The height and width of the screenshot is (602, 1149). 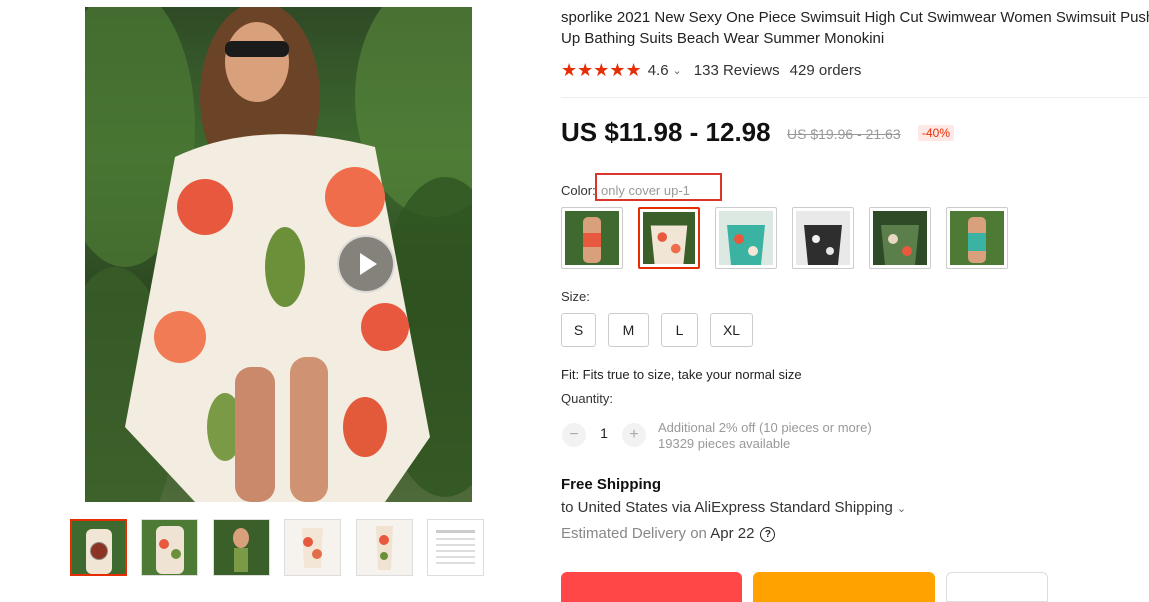 What do you see at coordinates (731, 330) in the screenshot?
I see `size-option-xl: XL` at bounding box center [731, 330].